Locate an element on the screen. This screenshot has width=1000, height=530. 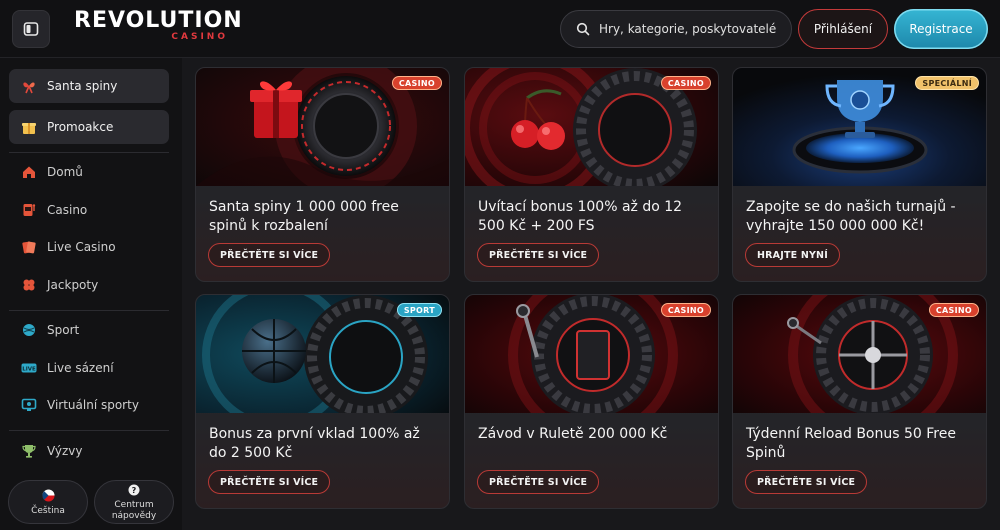
sidebar-item-live-sazeni: LIVE Live sázení is located at coordinates (89, 368).